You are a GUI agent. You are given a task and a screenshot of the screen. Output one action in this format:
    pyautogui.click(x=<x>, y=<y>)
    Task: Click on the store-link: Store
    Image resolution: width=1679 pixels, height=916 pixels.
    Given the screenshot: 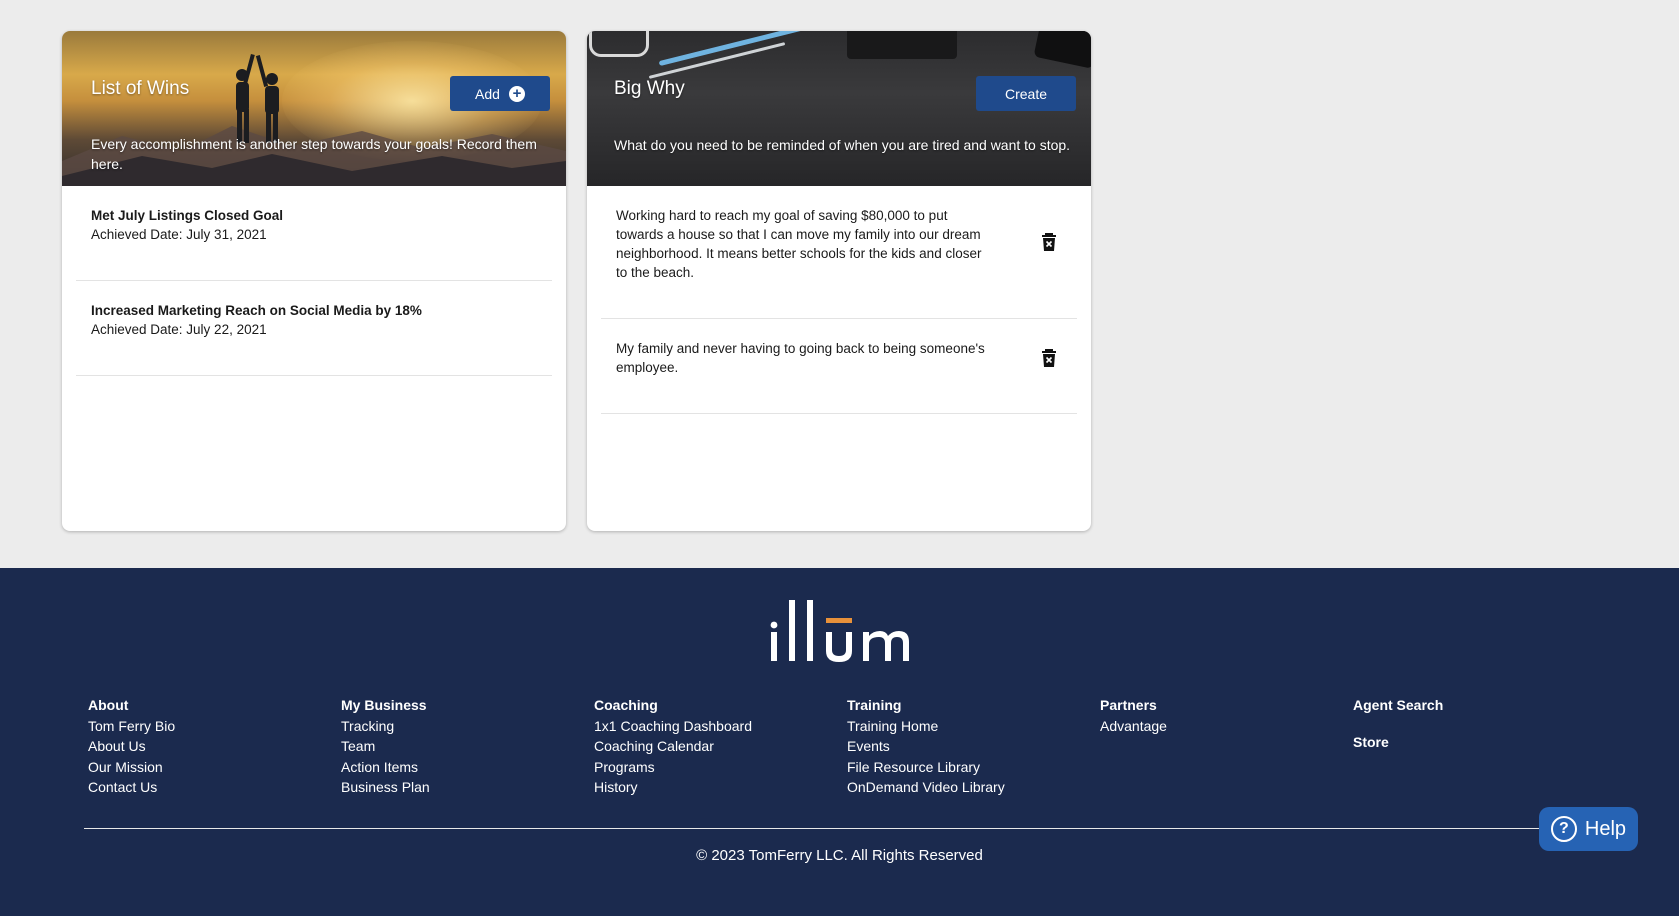 What is the action you would take?
    pyautogui.click(x=1398, y=742)
    